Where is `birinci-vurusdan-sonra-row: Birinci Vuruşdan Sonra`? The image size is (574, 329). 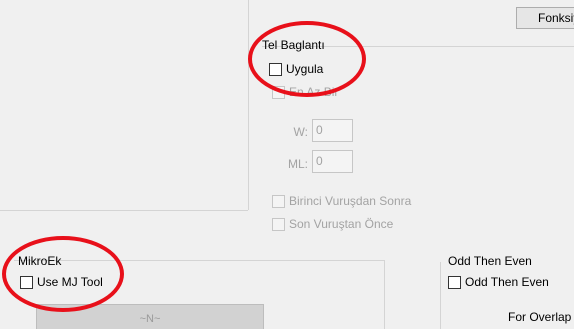 birinci-vurusdan-sonra-row: Birinci Vuruşdan Sonra is located at coordinates (341, 201).